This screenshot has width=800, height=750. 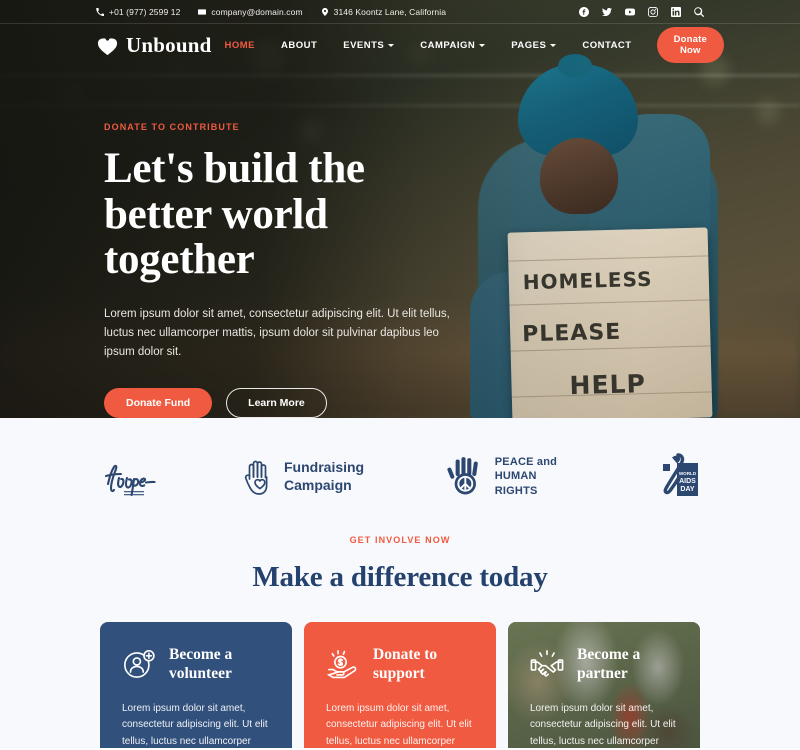 What do you see at coordinates (405, 664) in the screenshot?
I see `card-title: Donate to support` at bounding box center [405, 664].